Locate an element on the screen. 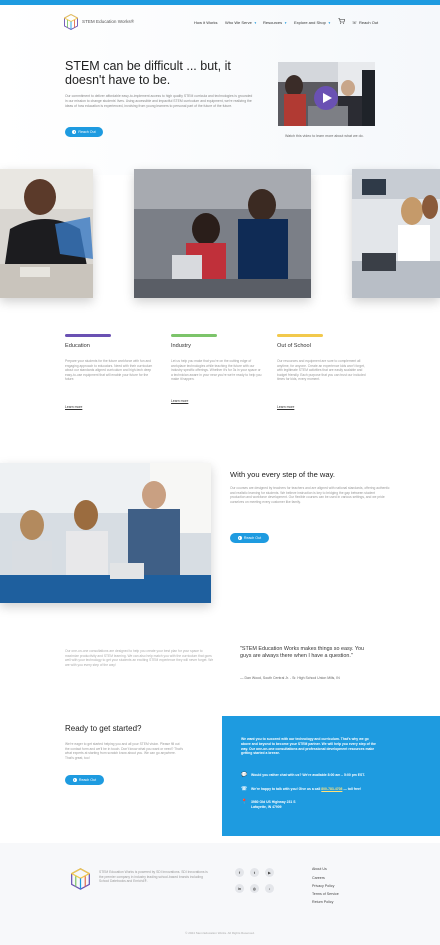 This screenshot has width=440, height=945. photo-students-laptop is located at coordinates (396, 233).